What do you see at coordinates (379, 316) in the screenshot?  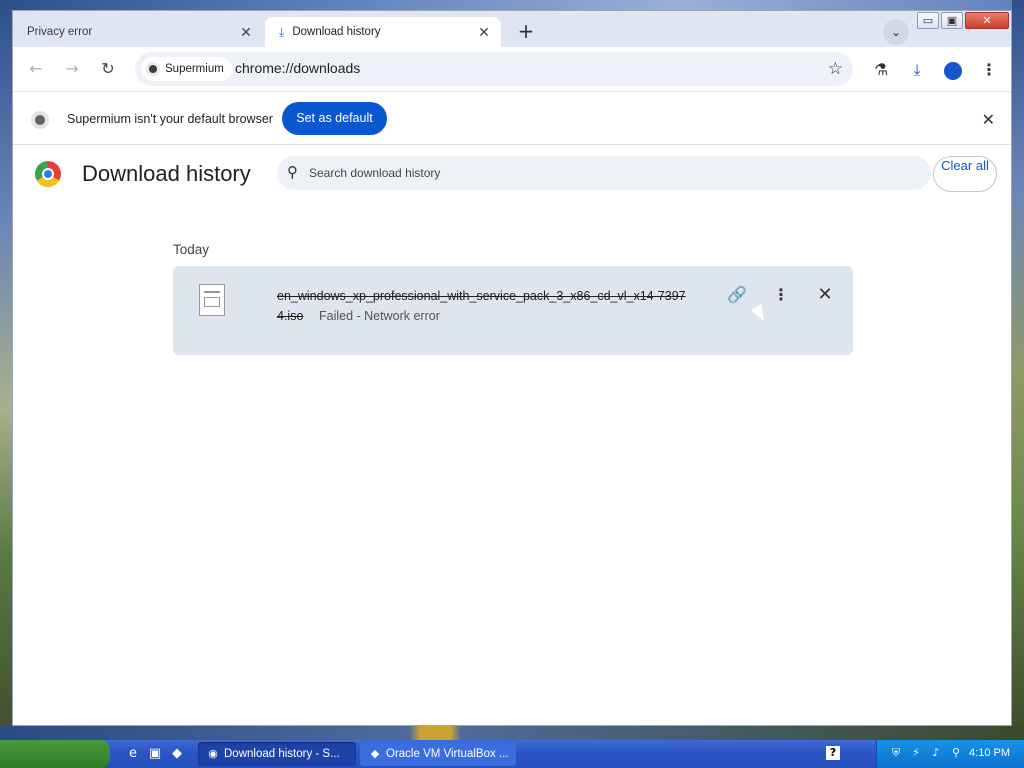 I see `download-status: Failed - Network error` at bounding box center [379, 316].